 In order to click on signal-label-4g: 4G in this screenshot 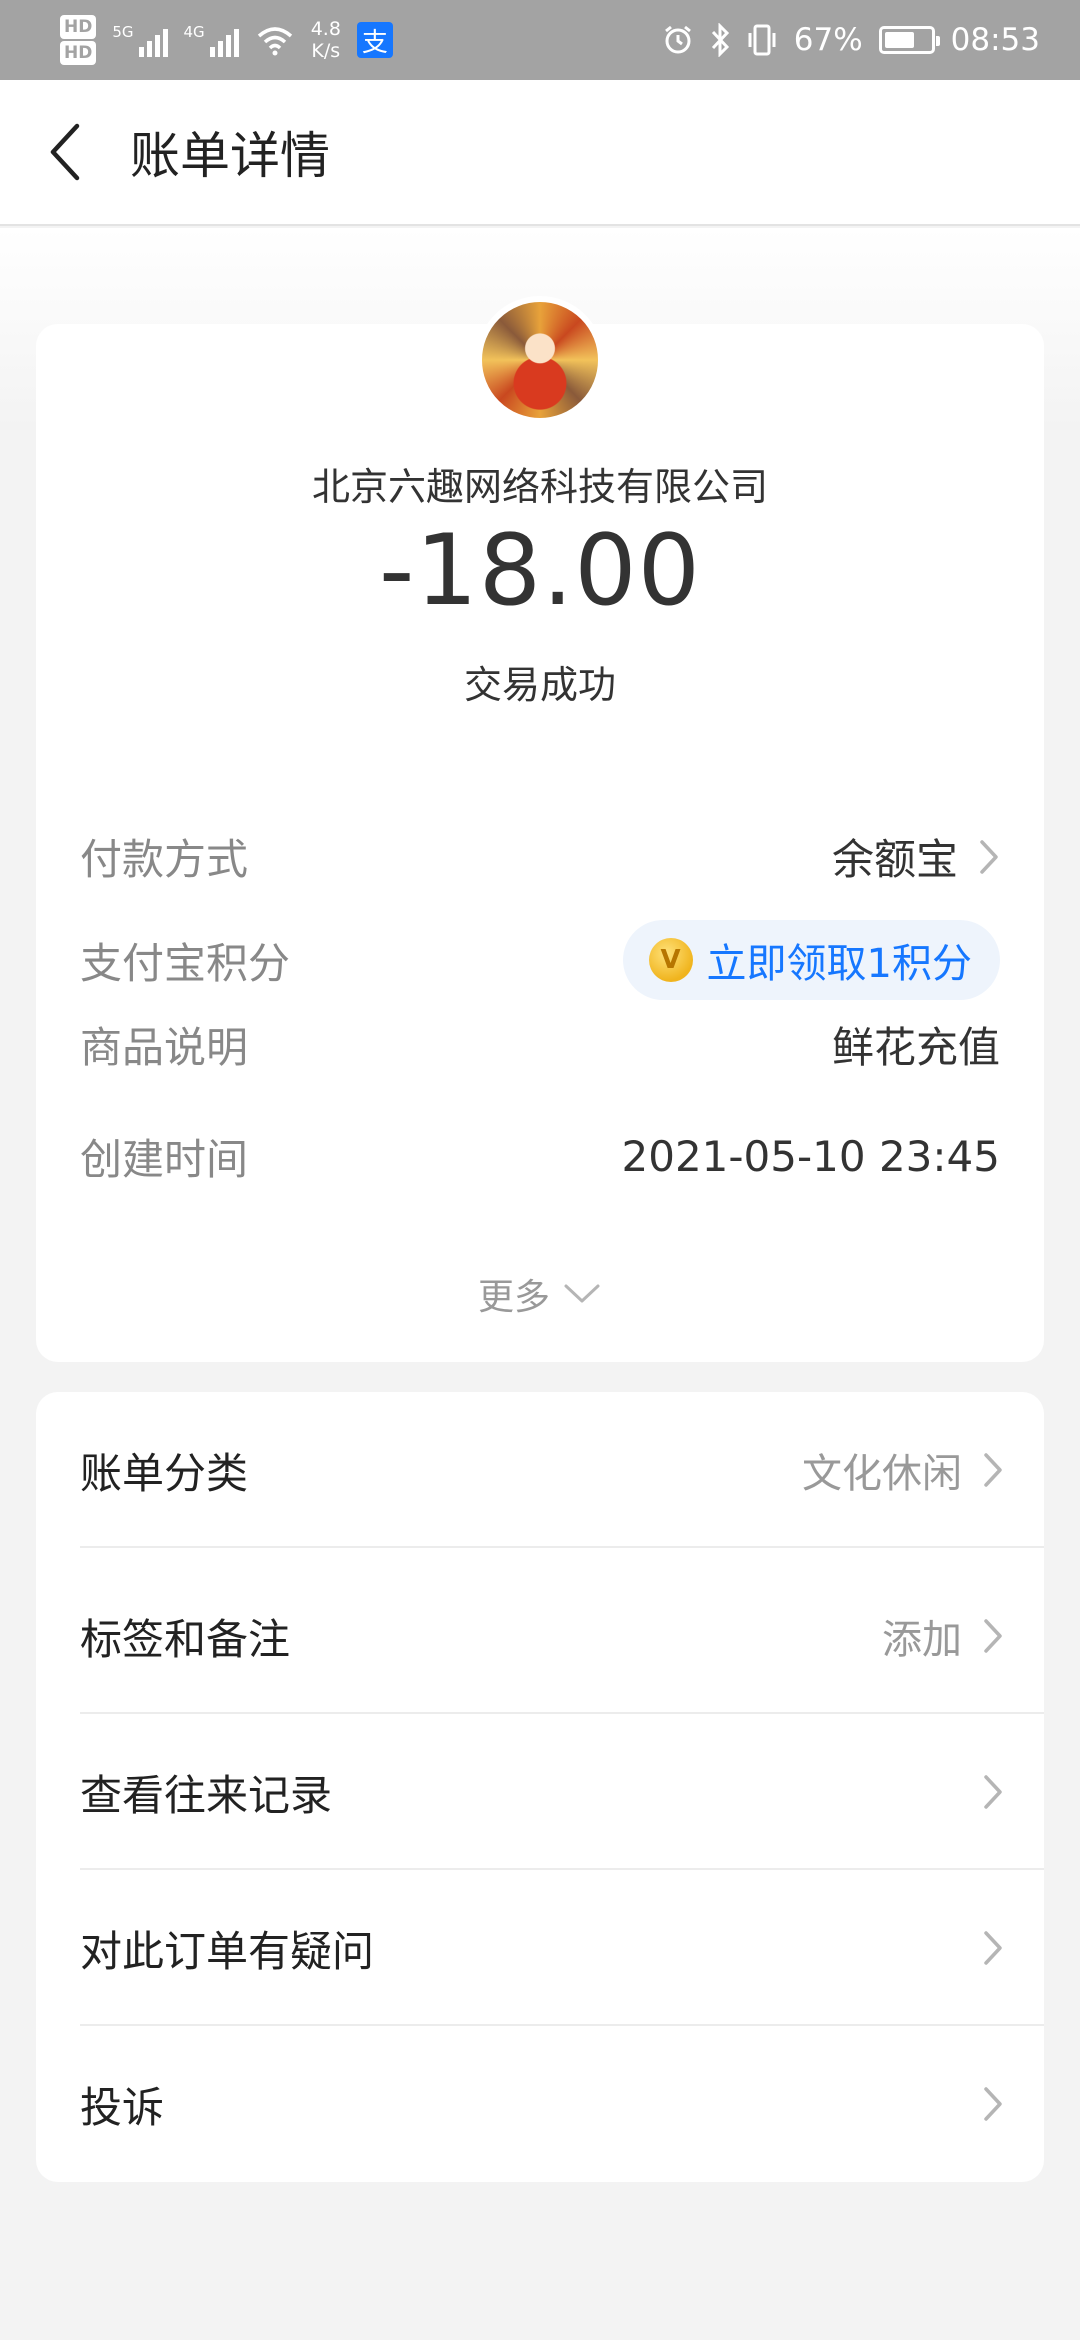, I will do `click(194, 32)`.